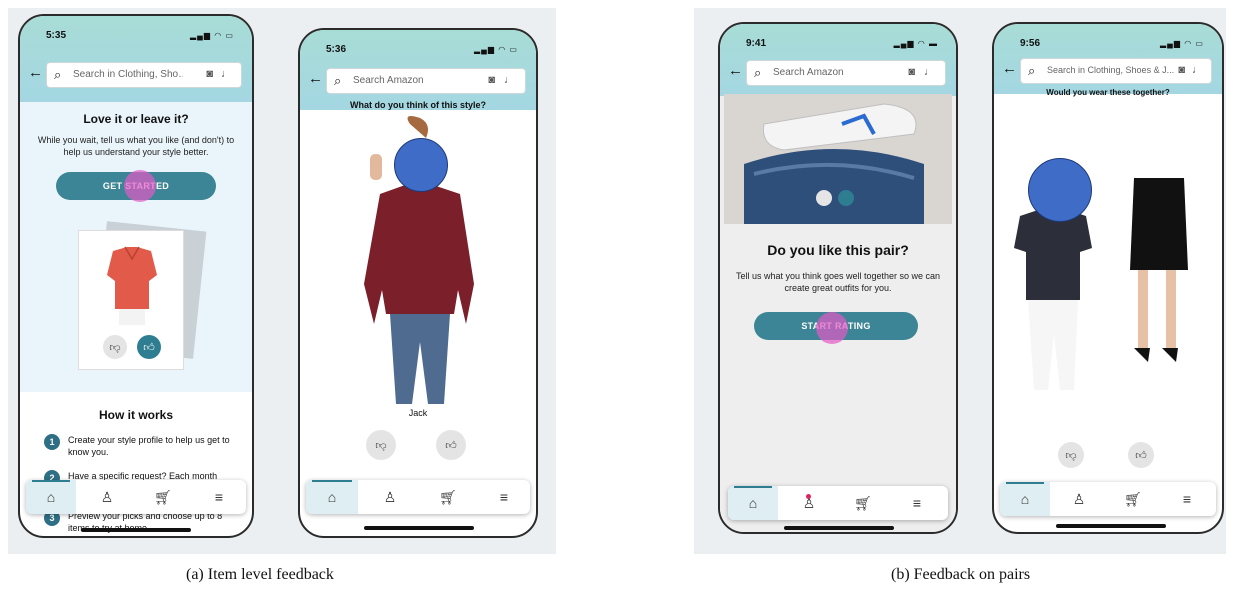 Image resolution: width=1238 pixels, height=595 pixels. I want to click on page-title: Love it or leave it?, so click(136, 119).